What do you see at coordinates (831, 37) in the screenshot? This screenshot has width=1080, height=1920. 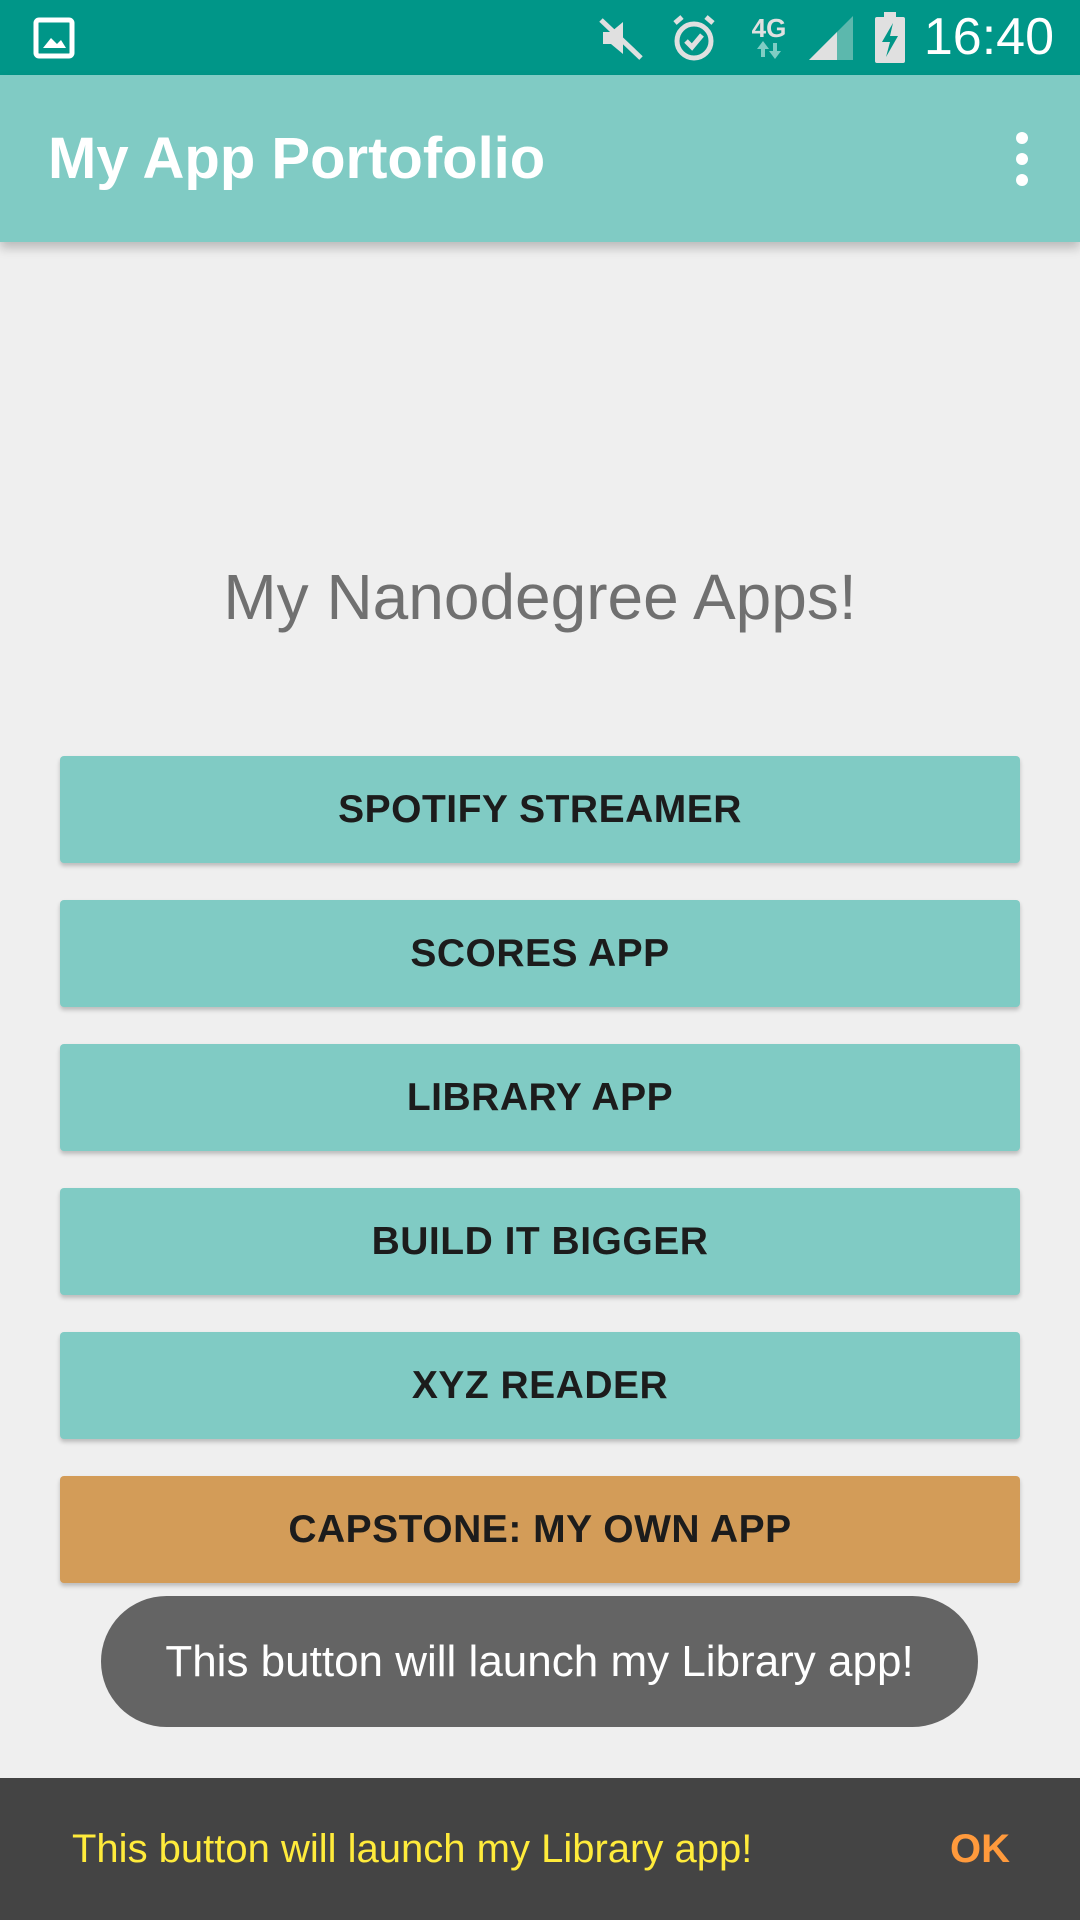 I see `signal-icon` at bounding box center [831, 37].